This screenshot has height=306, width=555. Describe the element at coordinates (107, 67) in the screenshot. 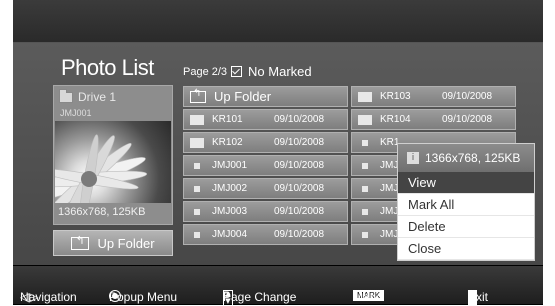

I see `page-title: Photo List` at that location.